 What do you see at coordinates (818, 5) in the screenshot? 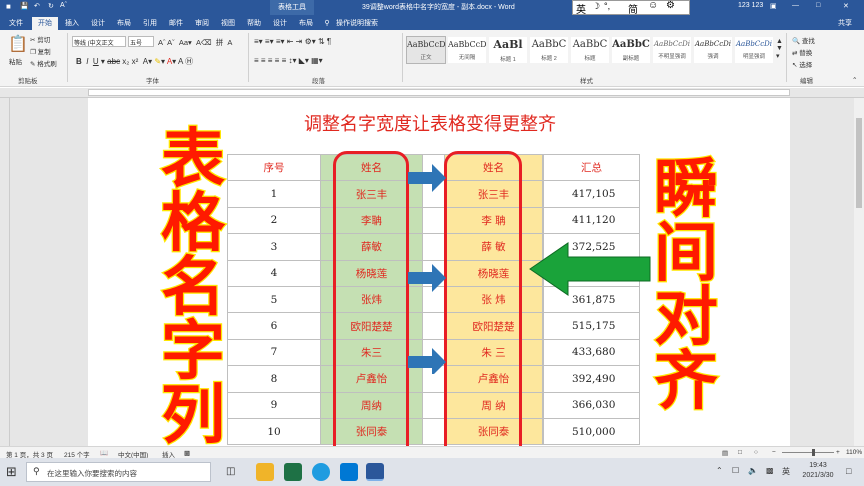
I see `maximize-icon: □` at bounding box center [818, 5].